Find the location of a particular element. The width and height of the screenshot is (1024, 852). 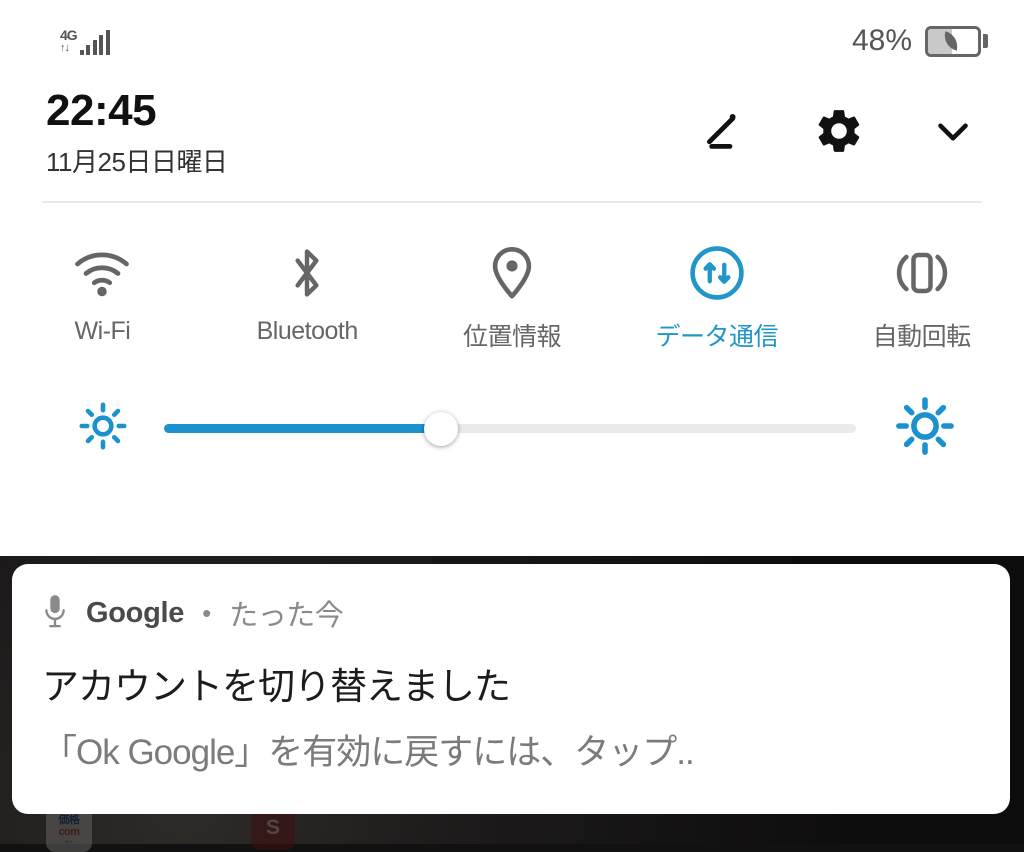

clock-date: 11月25日日曜日 is located at coordinates (137, 162).